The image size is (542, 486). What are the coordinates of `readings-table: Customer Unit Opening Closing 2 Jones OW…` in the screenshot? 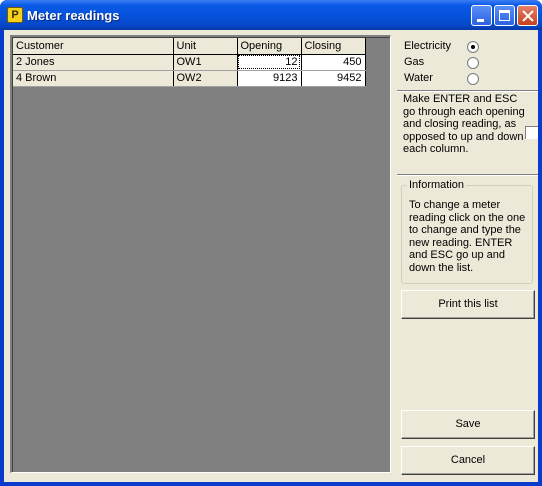 It's located at (189, 62).